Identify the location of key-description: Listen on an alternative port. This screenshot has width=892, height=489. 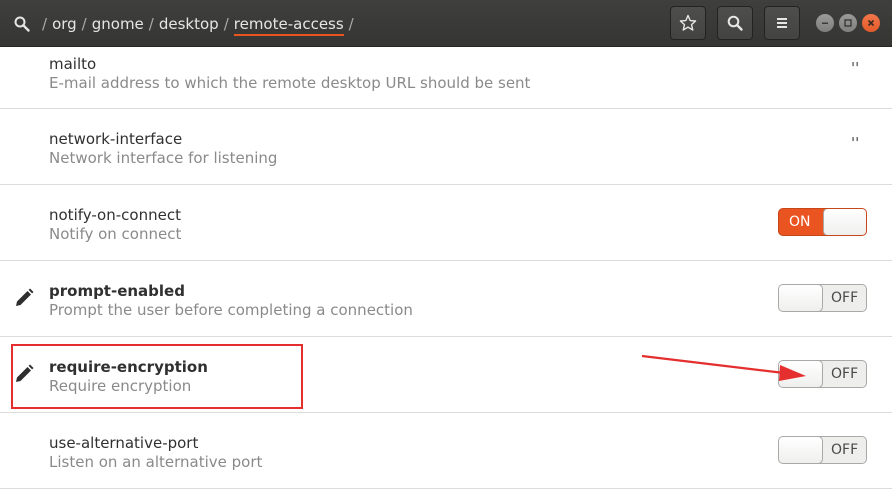
(156, 462).